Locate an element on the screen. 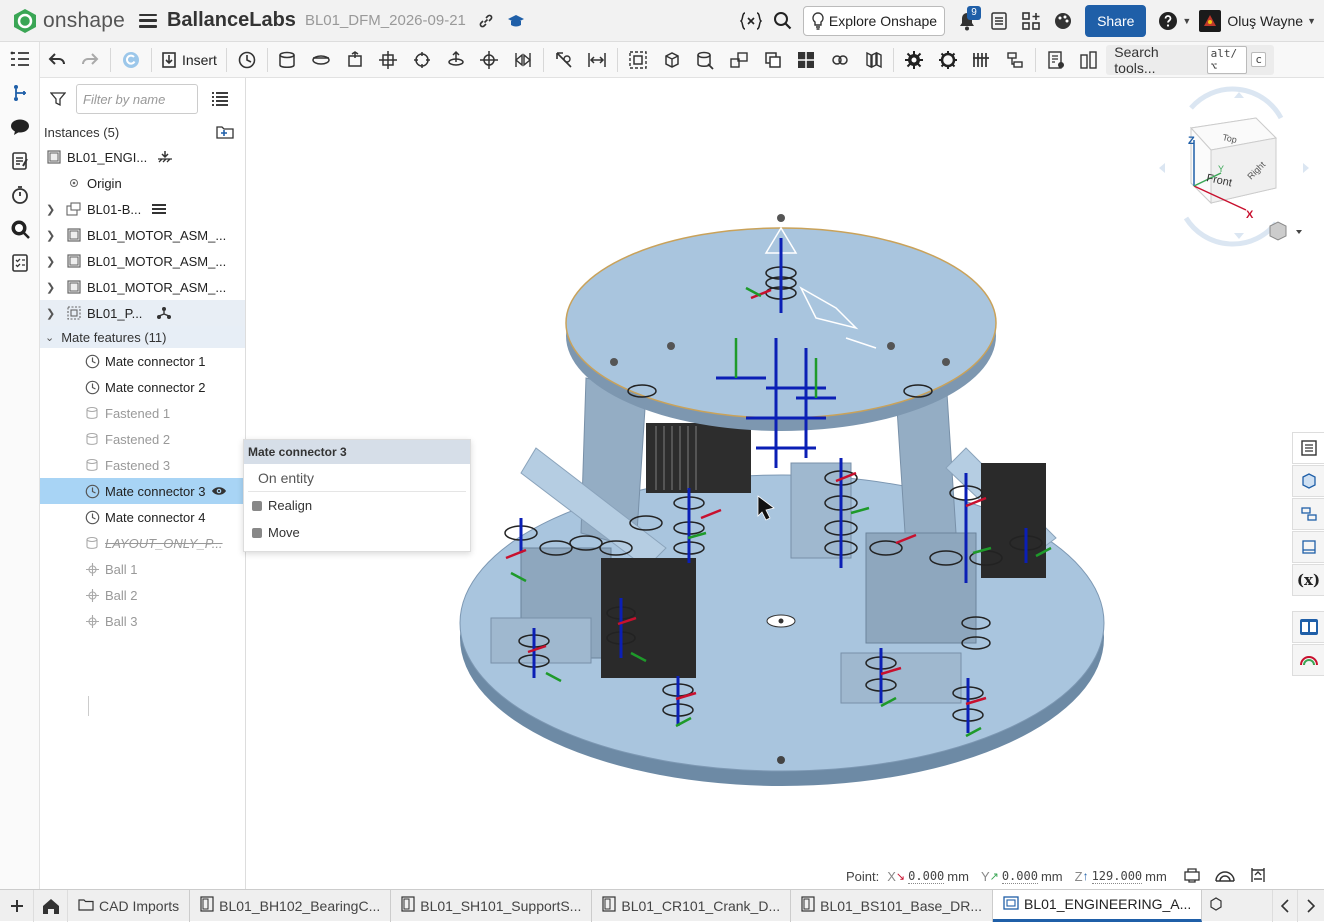 This screenshot has height=922, width=1324. section-view-tool is located at coordinates (806, 60).